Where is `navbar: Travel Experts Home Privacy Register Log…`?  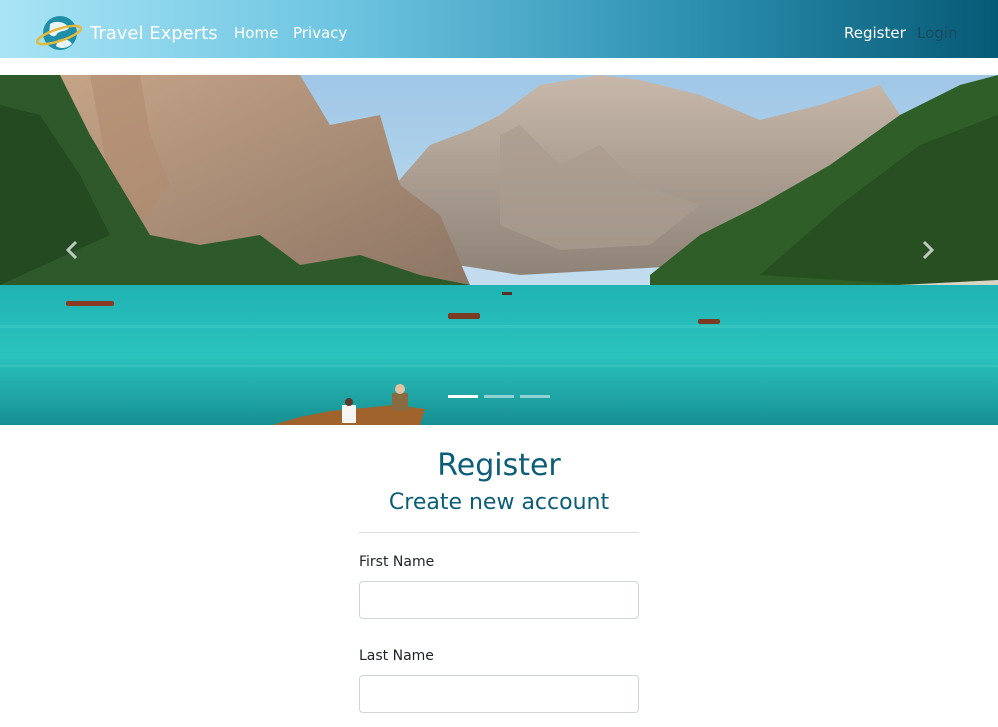
navbar: Travel Experts Home Privacy Register Log… is located at coordinates (499, 29).